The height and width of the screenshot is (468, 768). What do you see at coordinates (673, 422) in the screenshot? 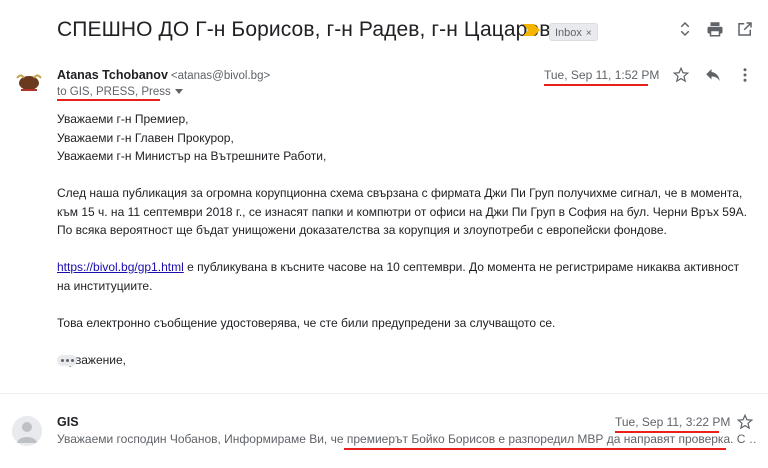
I see `message2-date: Tue, Sep 11, 3:22 PM` at bounding box center [673, 422].